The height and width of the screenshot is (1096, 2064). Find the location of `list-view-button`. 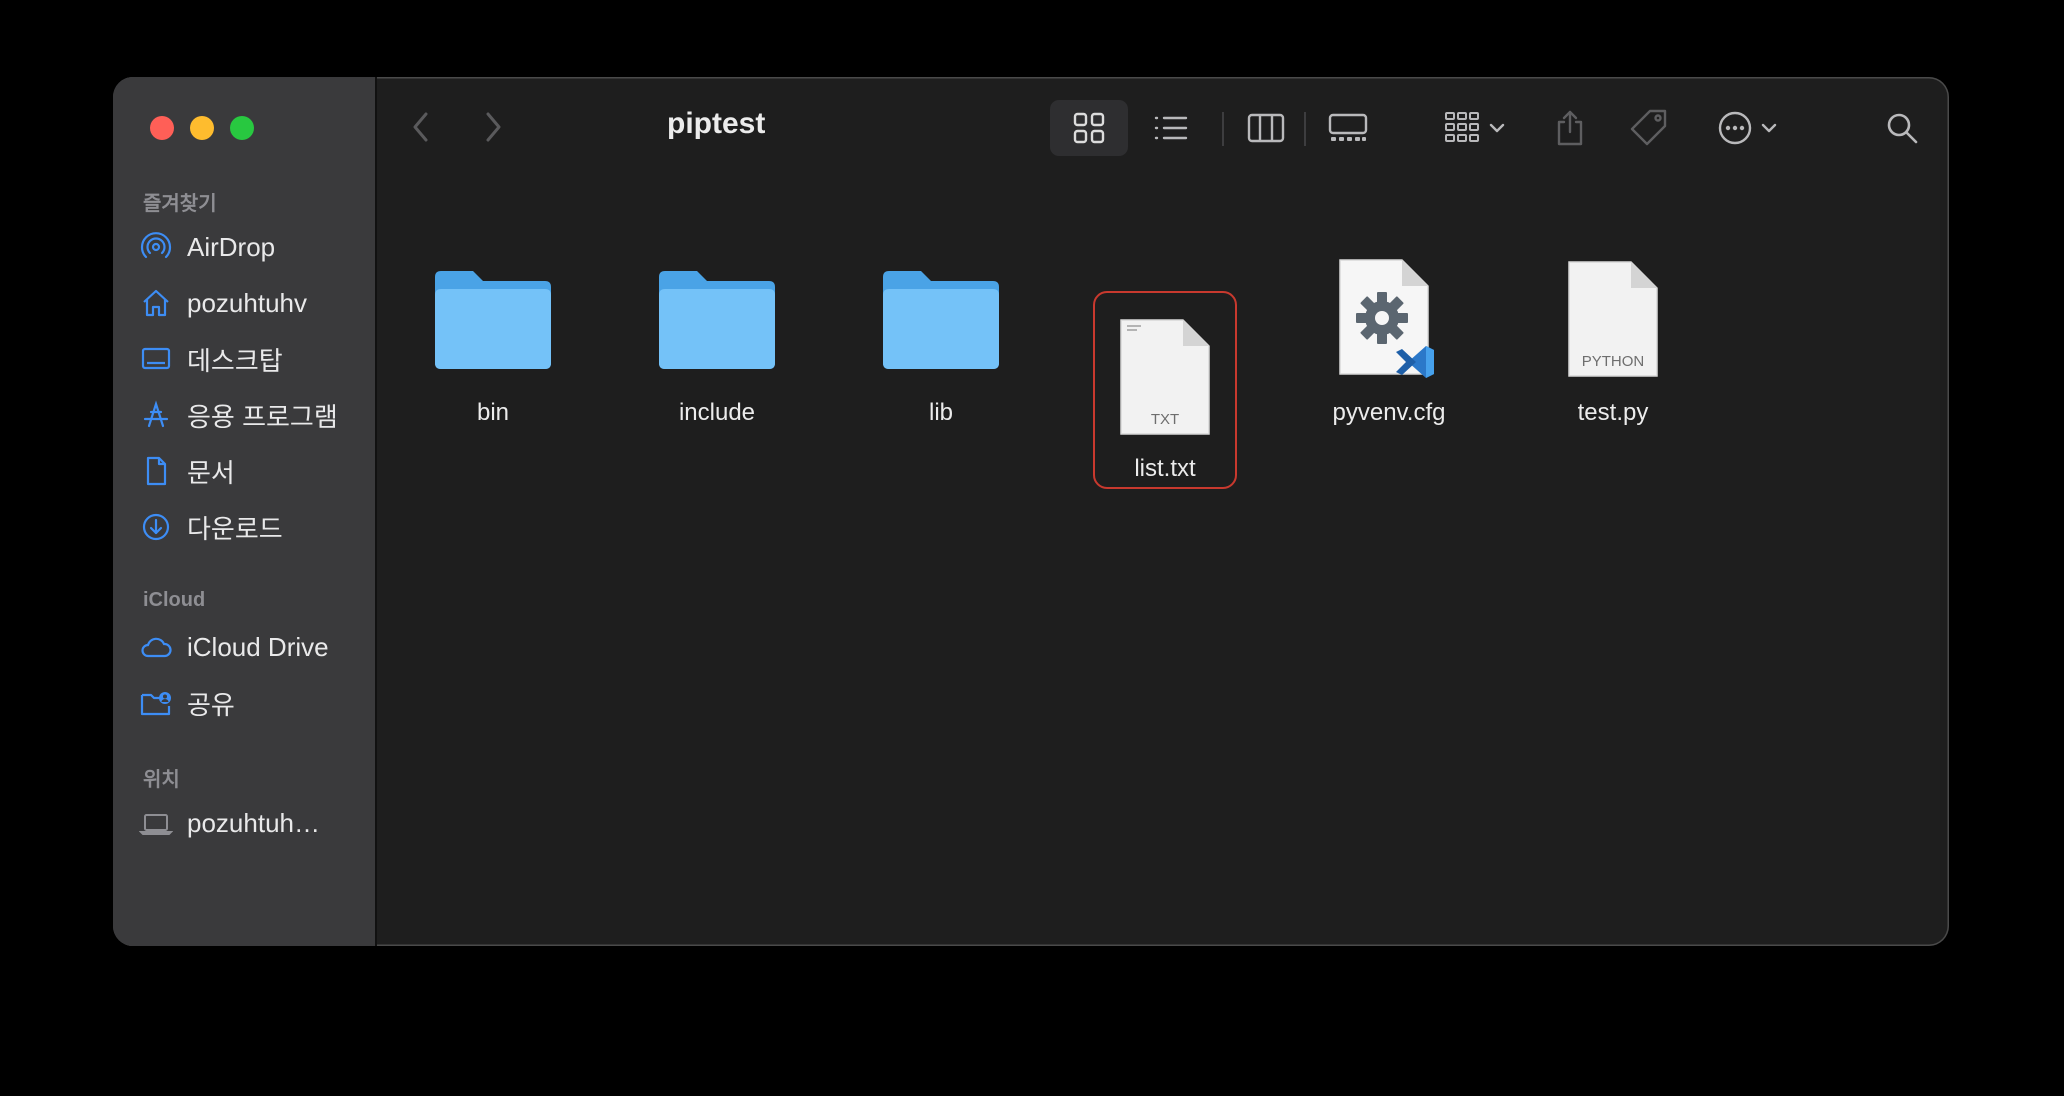

list-view-button is located at coordinates (1171, 128).